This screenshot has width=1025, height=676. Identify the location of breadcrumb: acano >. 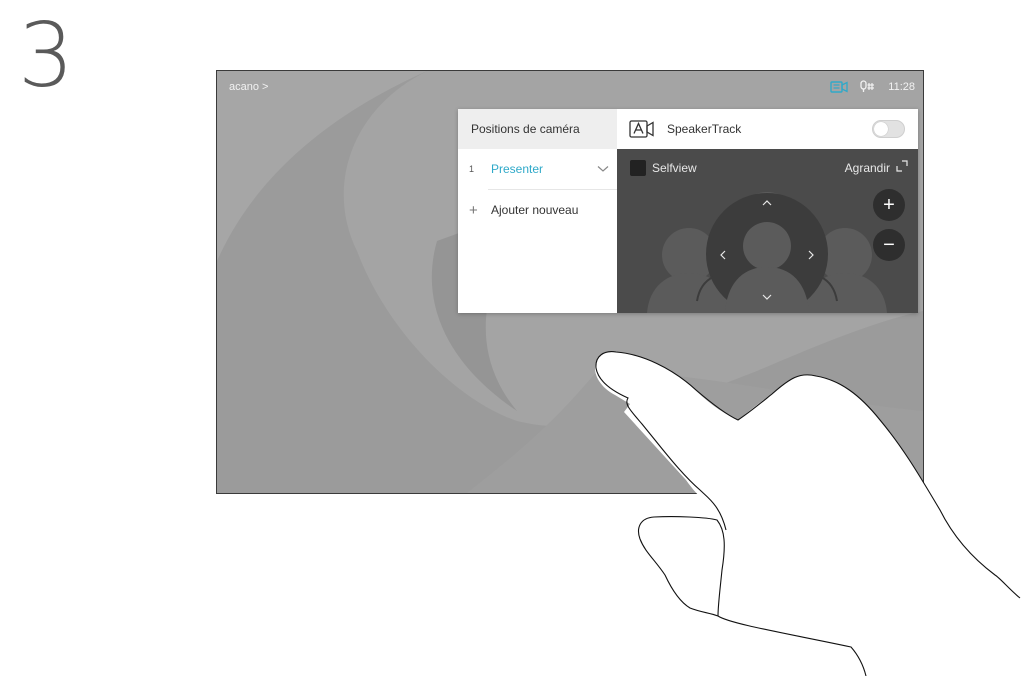
(248, 87).